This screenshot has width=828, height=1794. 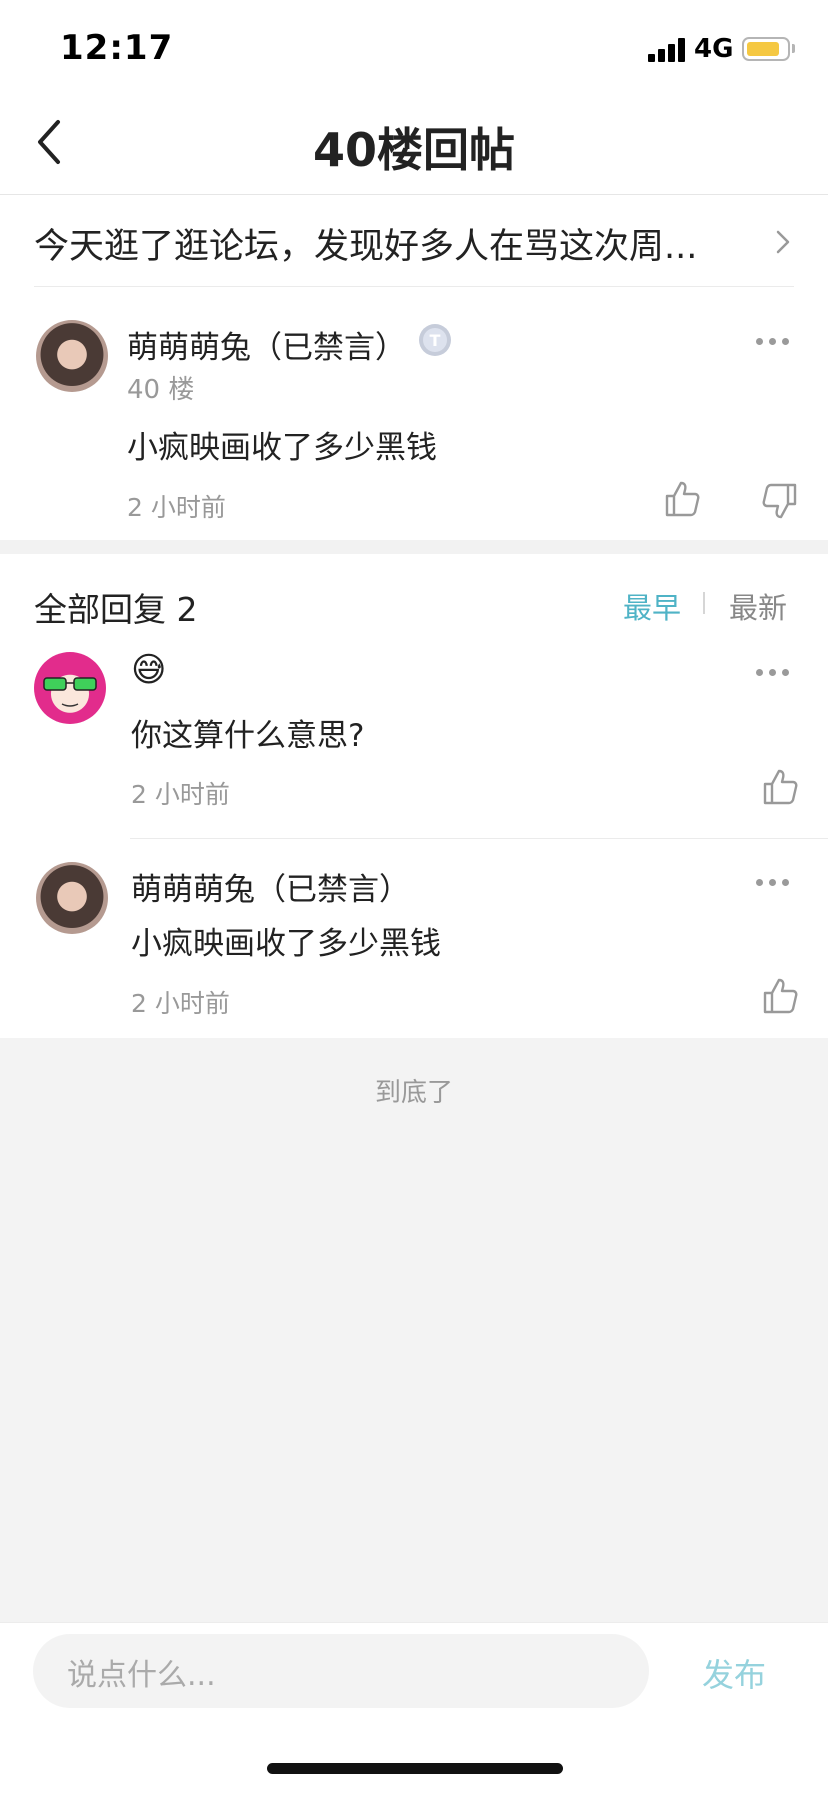 I want to click on badge-text: T, so click(x=435, y=340).